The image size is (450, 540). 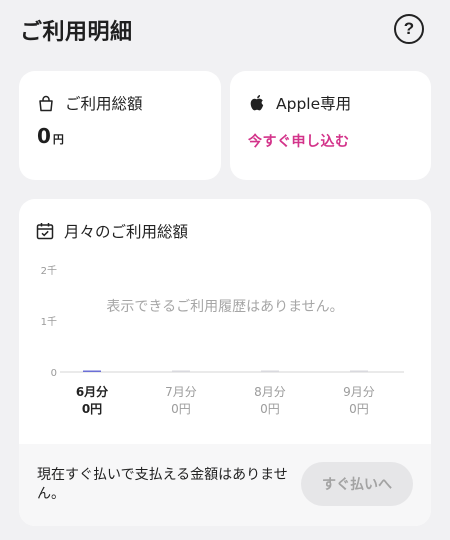 What do you see at coordinates (104, 104) in the screenshot?
I see `usage-total-label: ご利用総額` at bounding box center [104, 104].